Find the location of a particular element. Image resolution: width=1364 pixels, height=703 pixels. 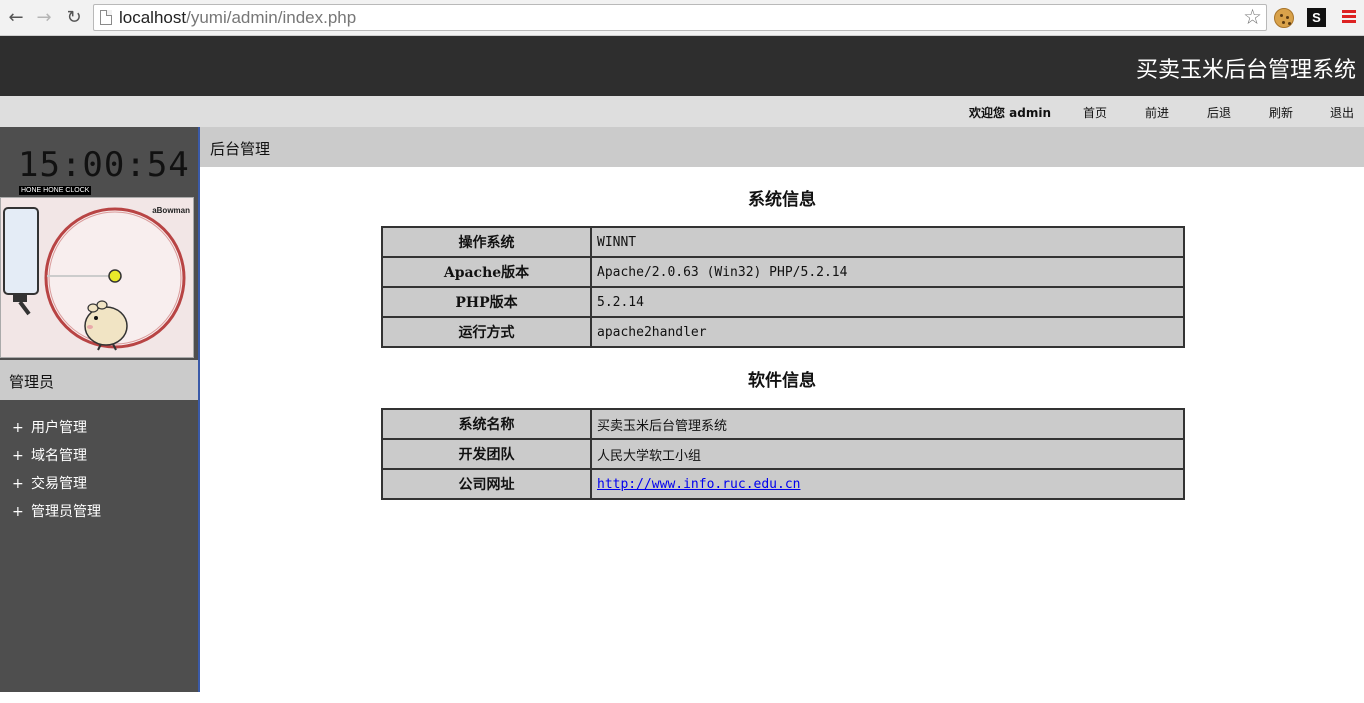

table-key: 系统名称 is located at coordinates (486, 424).